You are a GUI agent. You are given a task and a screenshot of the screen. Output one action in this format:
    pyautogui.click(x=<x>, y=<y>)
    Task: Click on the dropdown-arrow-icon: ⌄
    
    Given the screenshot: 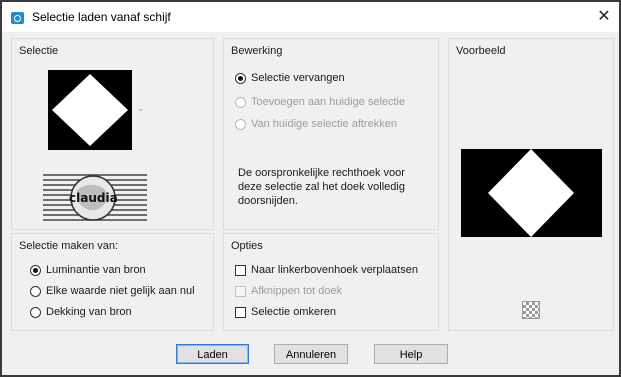 What is the action you would take?
    pyautogui.click(x=141, y=108)
    